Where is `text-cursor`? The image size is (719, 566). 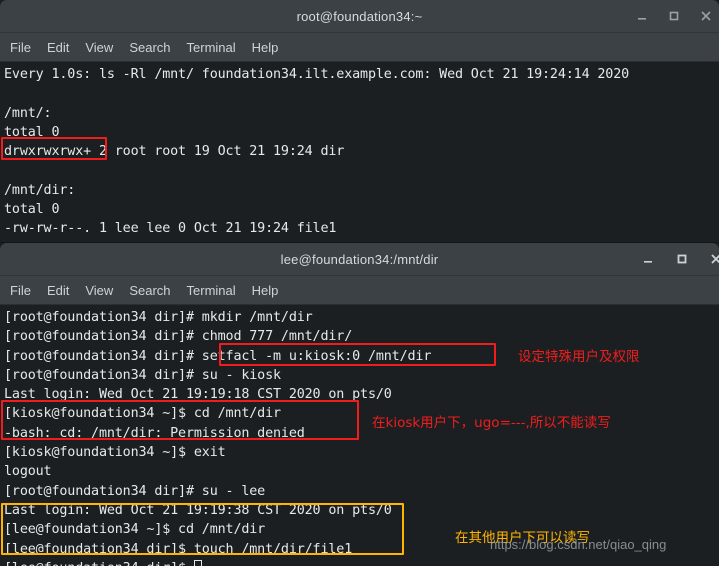 text-cursor is located at coordinates (197, 562).